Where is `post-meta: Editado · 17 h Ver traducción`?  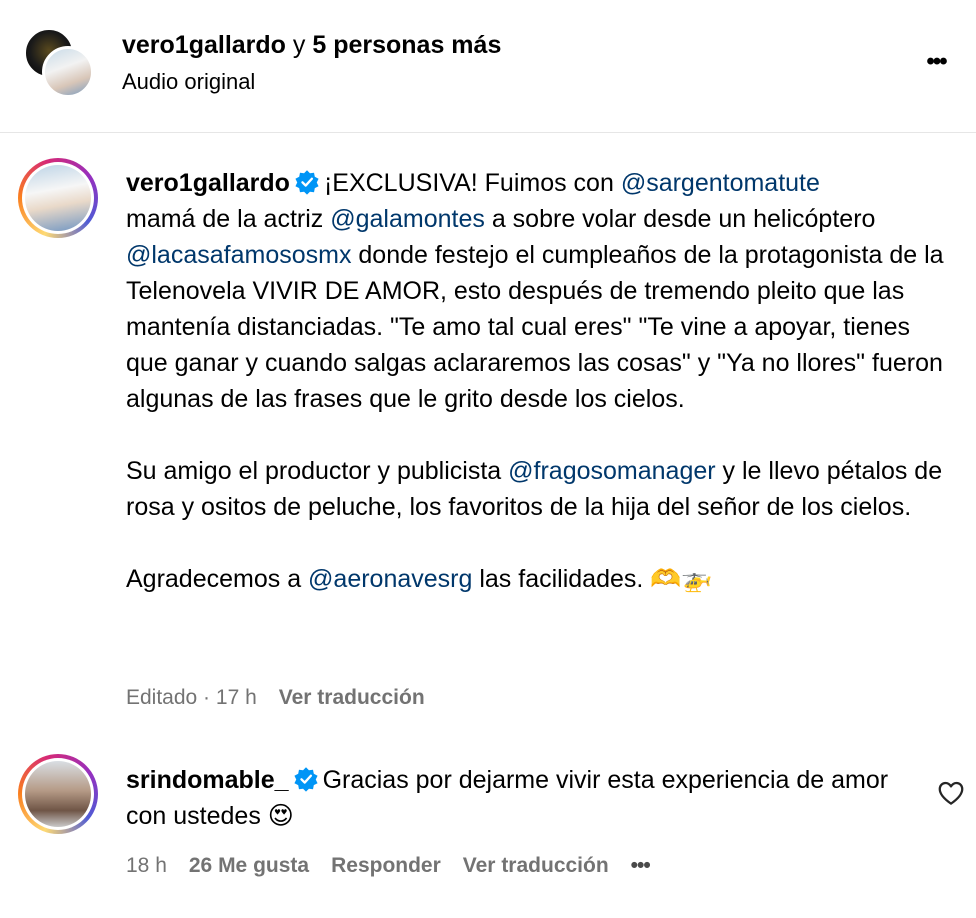
post-meta: Editado · 17 h Ver traducción is located at coordinates (275, 698).